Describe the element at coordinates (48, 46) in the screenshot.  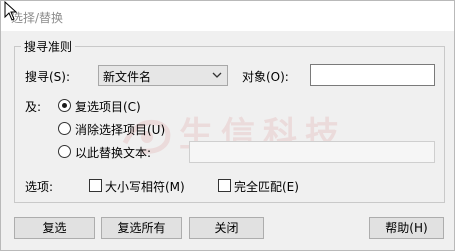
I see `search-criteria-legend: 搜寻准则` at that location.